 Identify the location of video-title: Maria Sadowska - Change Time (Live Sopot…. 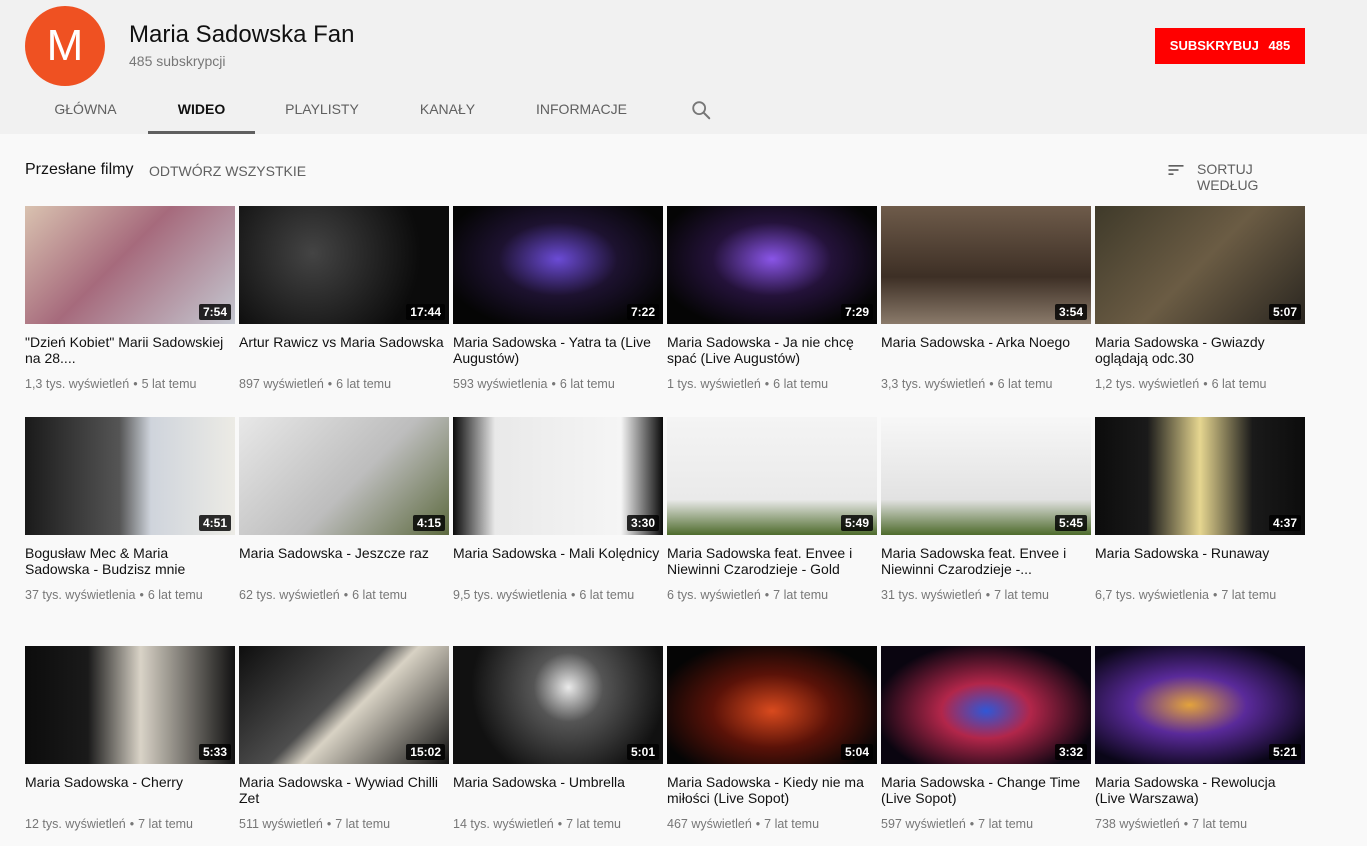
(986, 790).